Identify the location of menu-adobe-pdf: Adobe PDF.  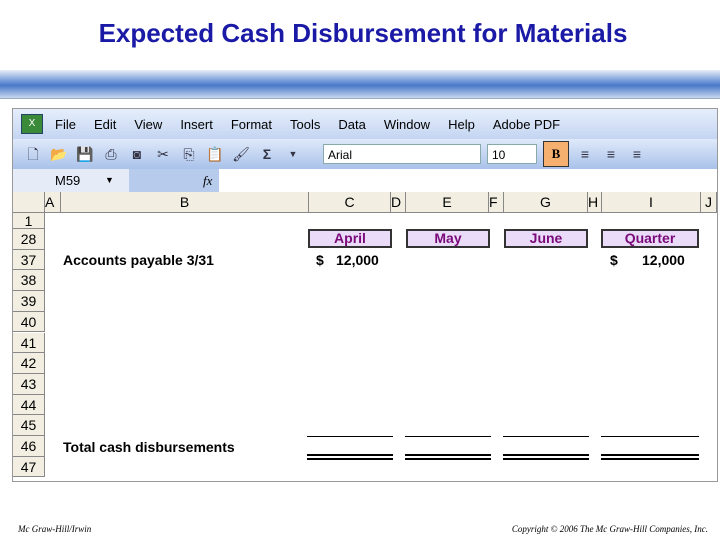
(526, 124).